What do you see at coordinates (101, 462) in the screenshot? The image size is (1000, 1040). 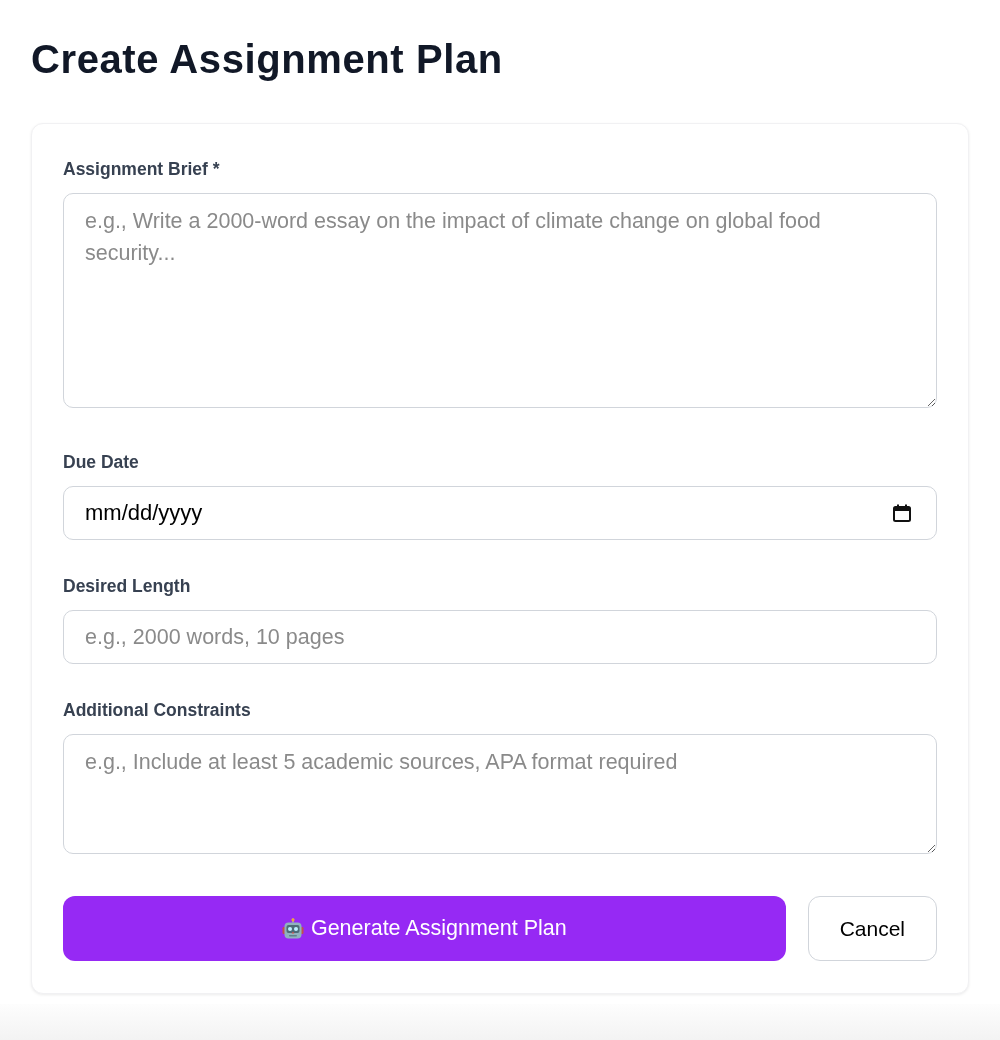 I see `field-label: Due Date` at bounding box center [101, 462].